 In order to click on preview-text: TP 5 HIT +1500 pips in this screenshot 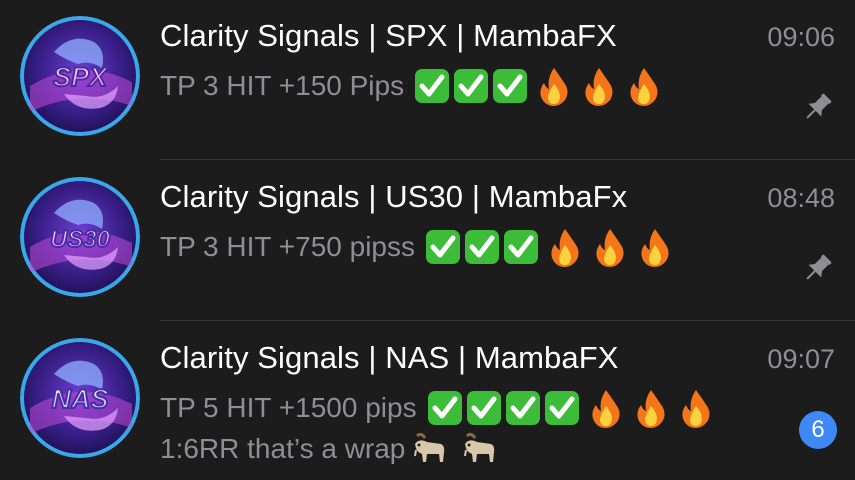, I will do `click(288, 407)`.